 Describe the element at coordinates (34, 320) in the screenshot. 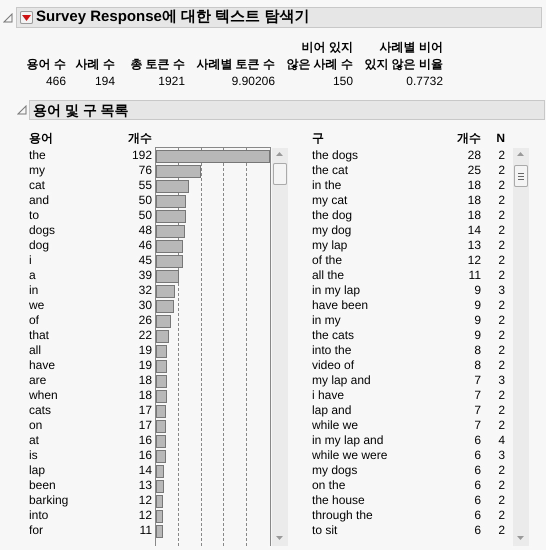

I see `term-cell: of` at that location.